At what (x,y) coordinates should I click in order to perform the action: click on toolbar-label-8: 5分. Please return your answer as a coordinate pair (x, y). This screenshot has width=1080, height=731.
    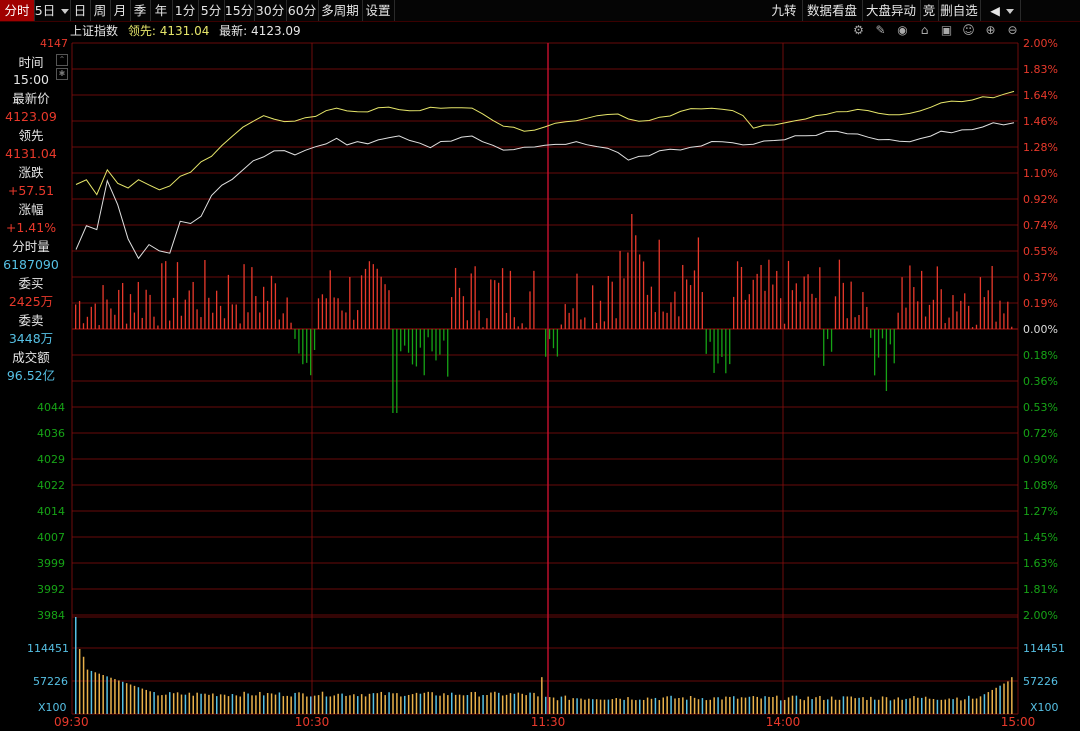
    Looking at the image, I should click on (211, 10).